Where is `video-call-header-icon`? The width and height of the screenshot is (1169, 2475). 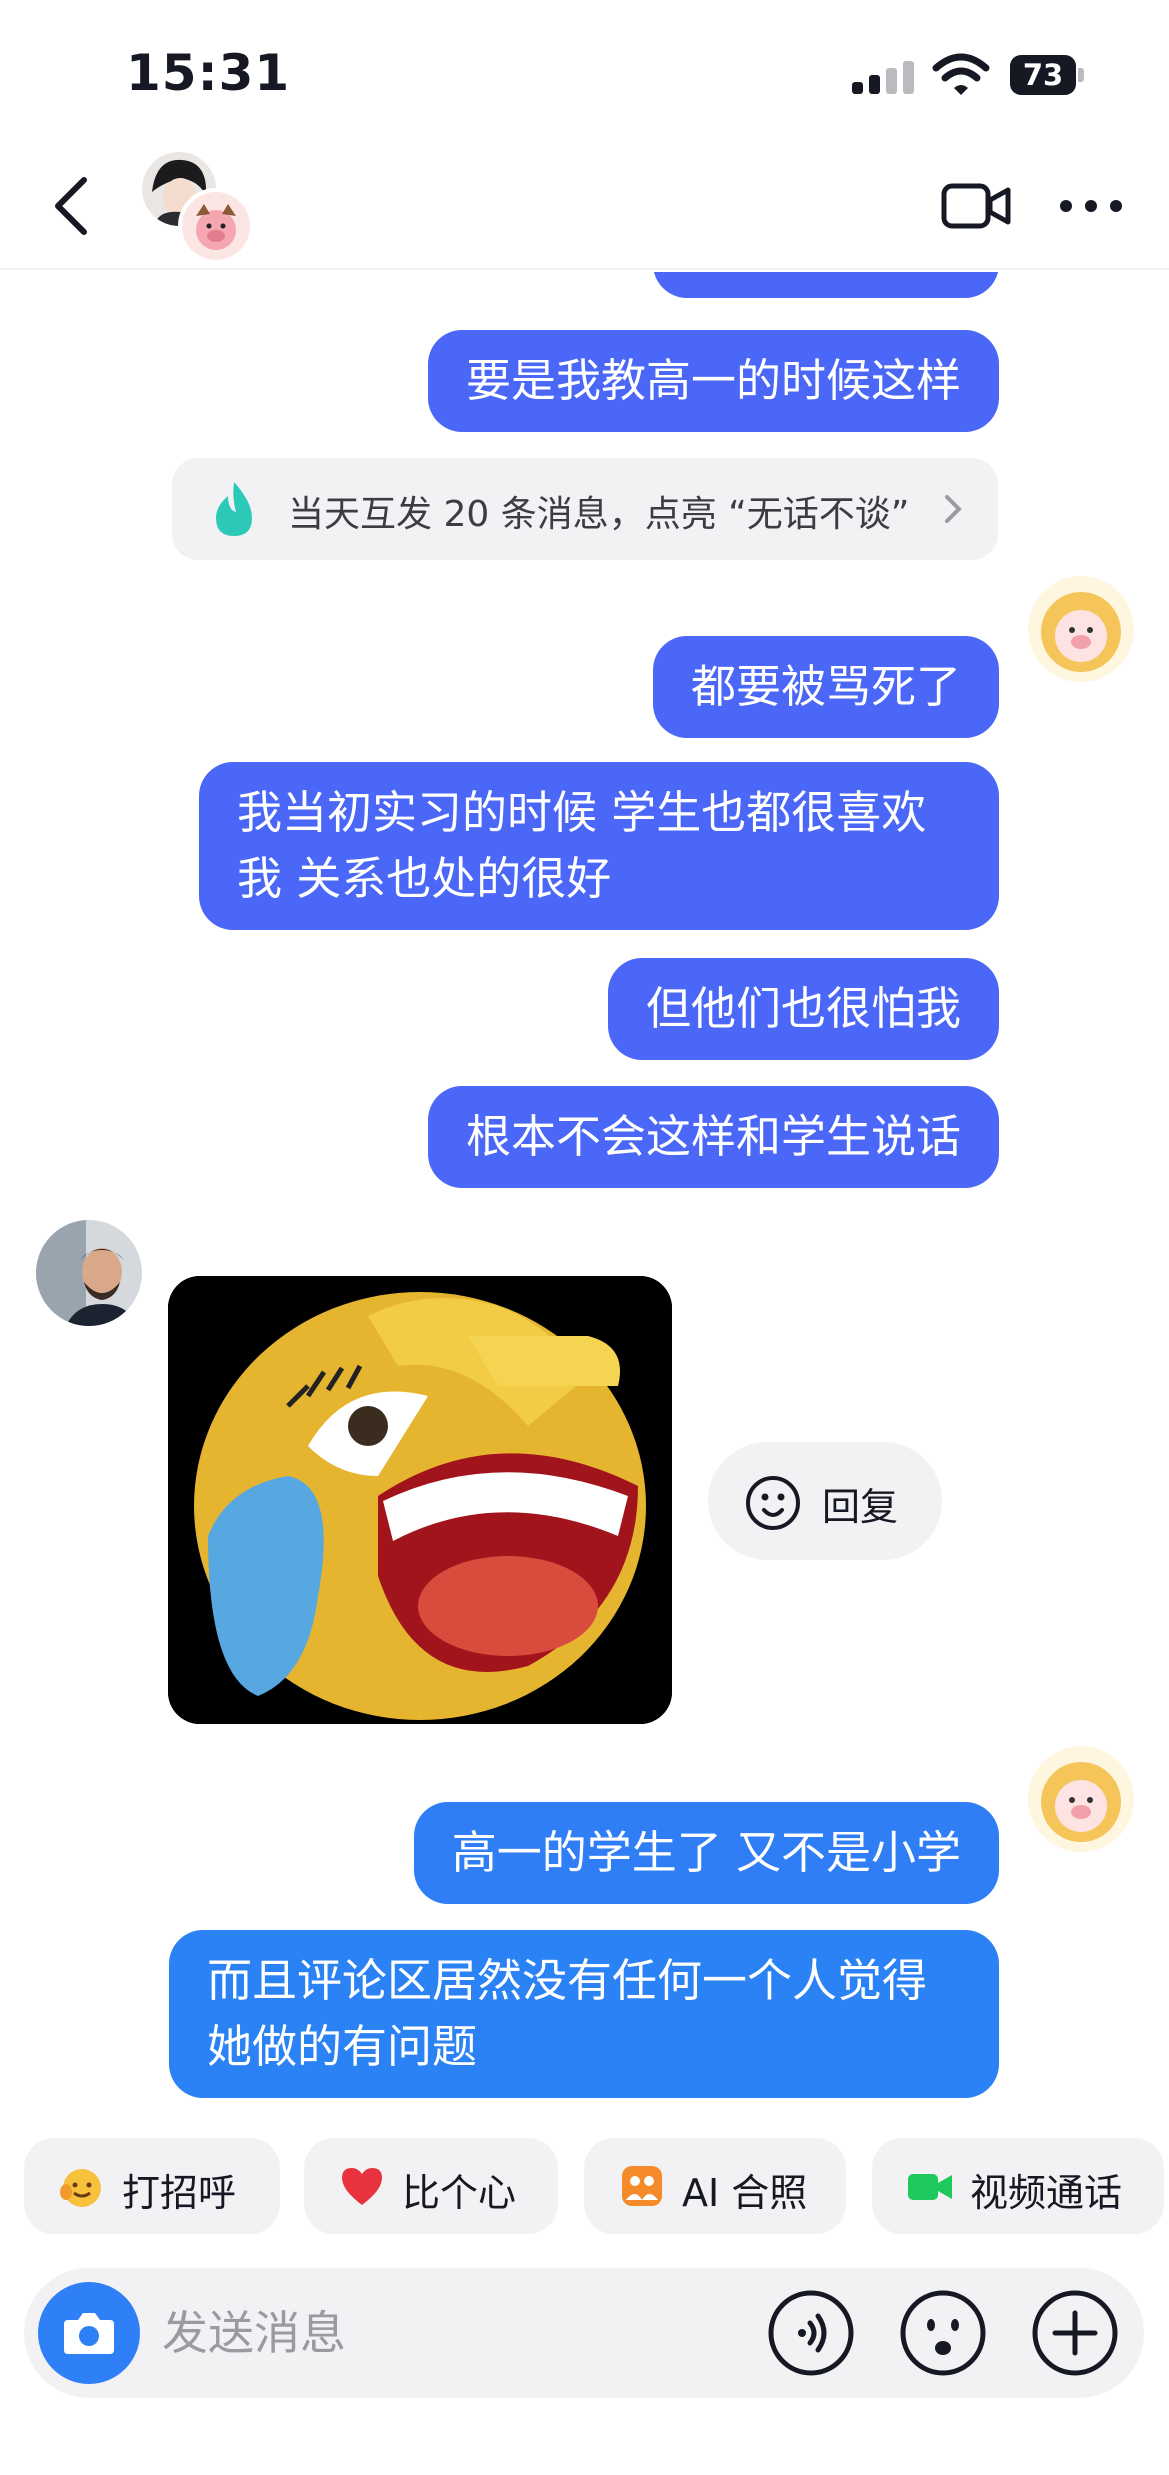
video-call-header-icon is located at coordinates (976, 206).